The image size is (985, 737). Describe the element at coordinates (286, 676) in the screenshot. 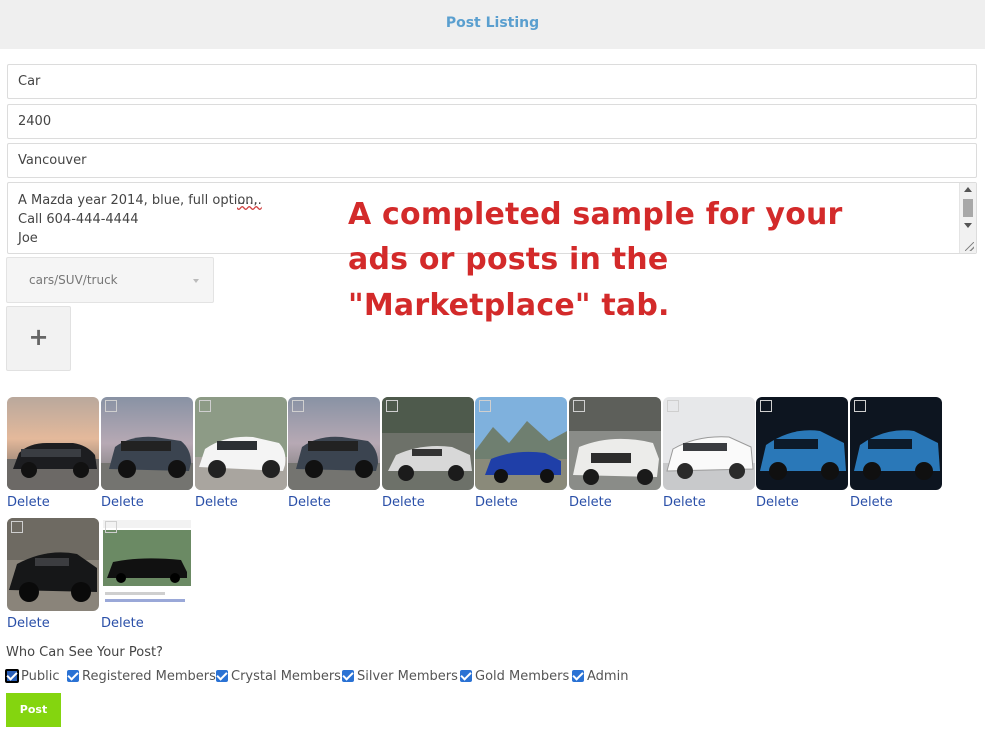

I see `option-label: Crystal Members` at that location.